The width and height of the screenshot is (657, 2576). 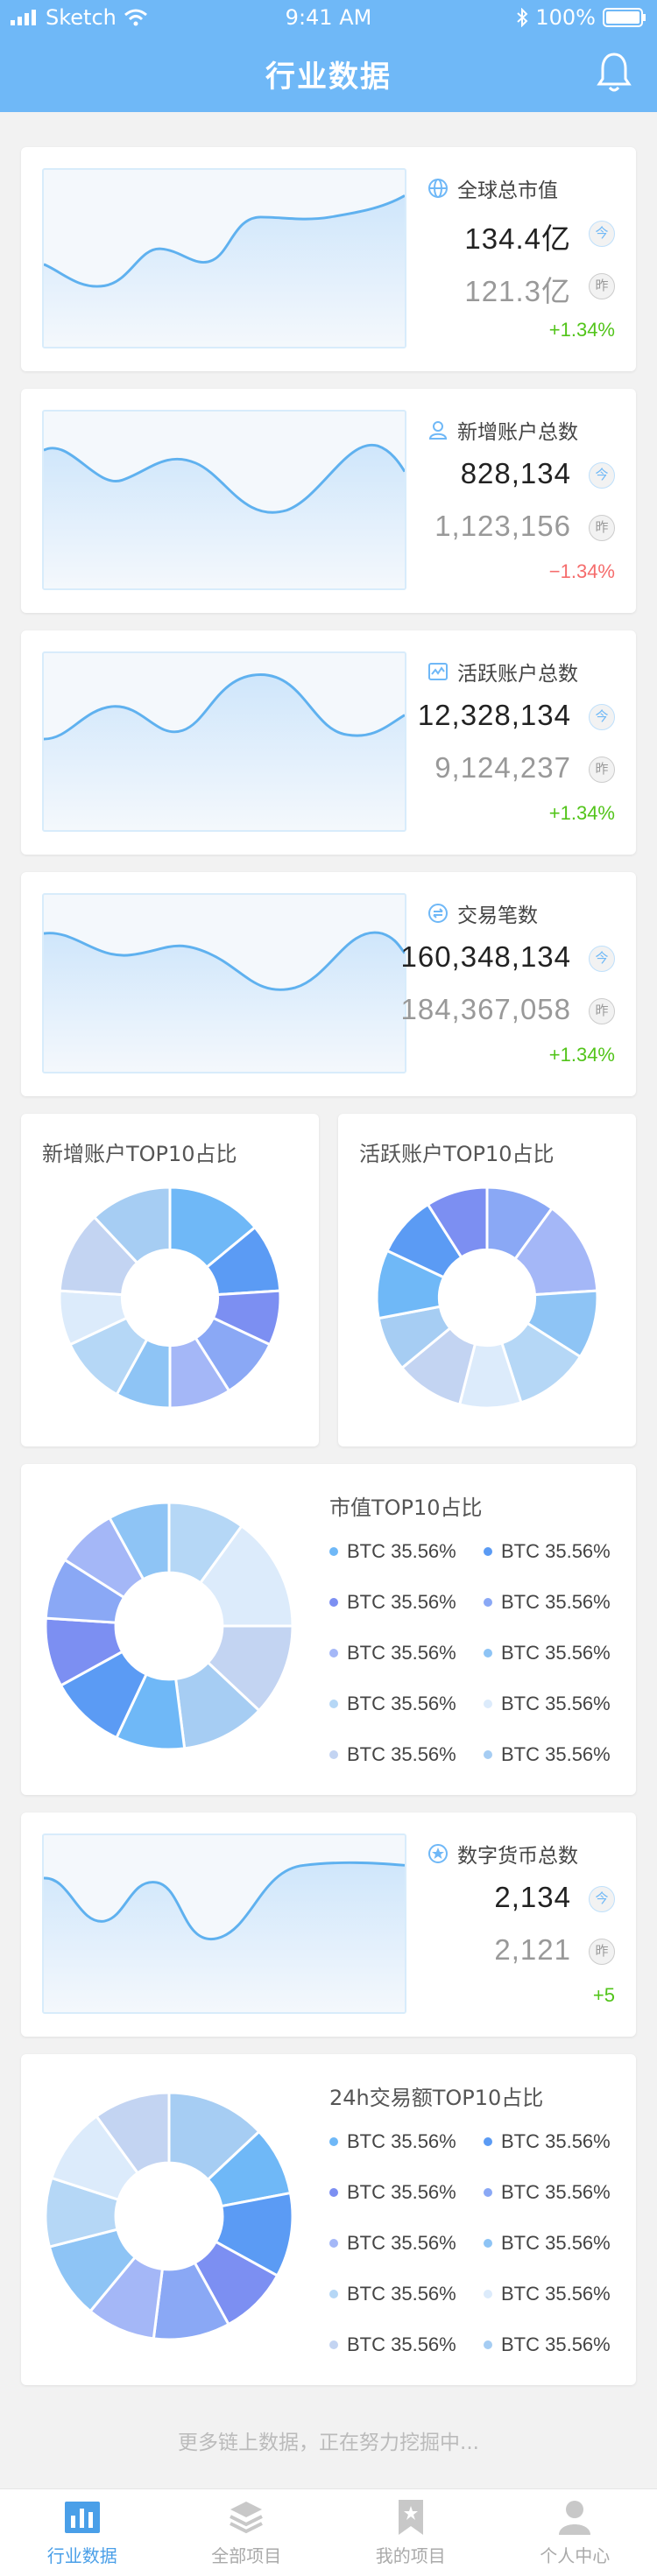 I want to click on page-title: 行业数据, so click(x=328, y=77).